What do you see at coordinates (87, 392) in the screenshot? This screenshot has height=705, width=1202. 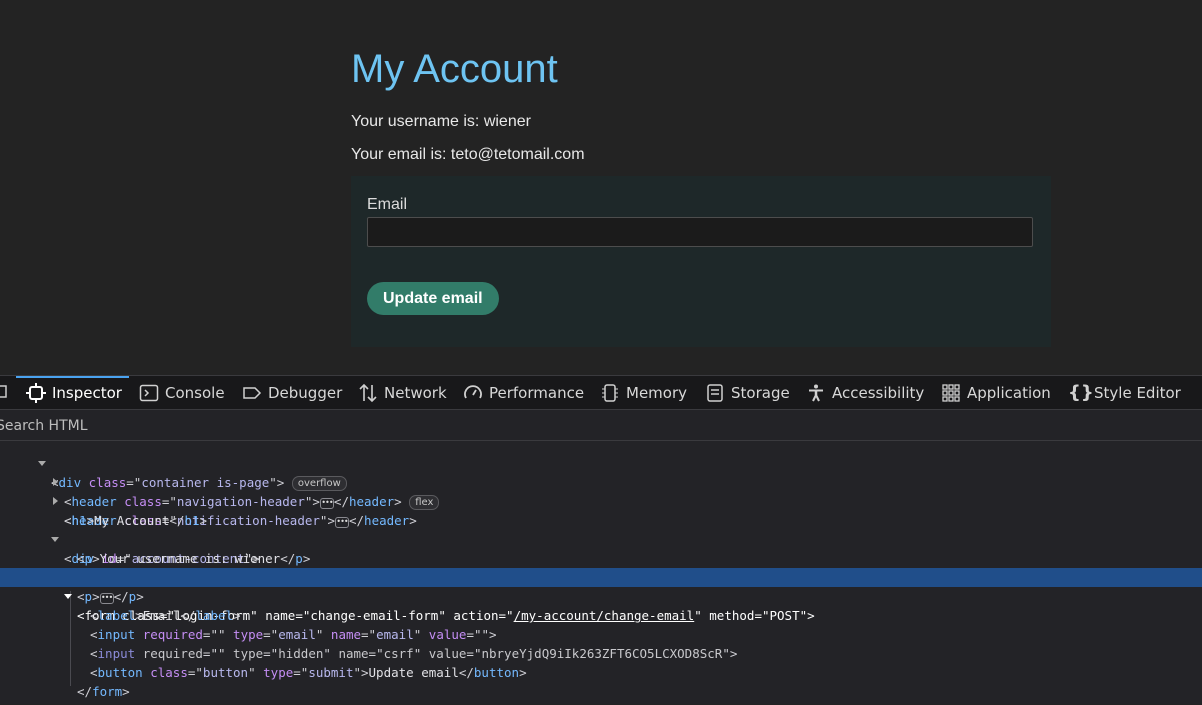 I see `tab-label: Inspector` at bounding box center [87, 392].